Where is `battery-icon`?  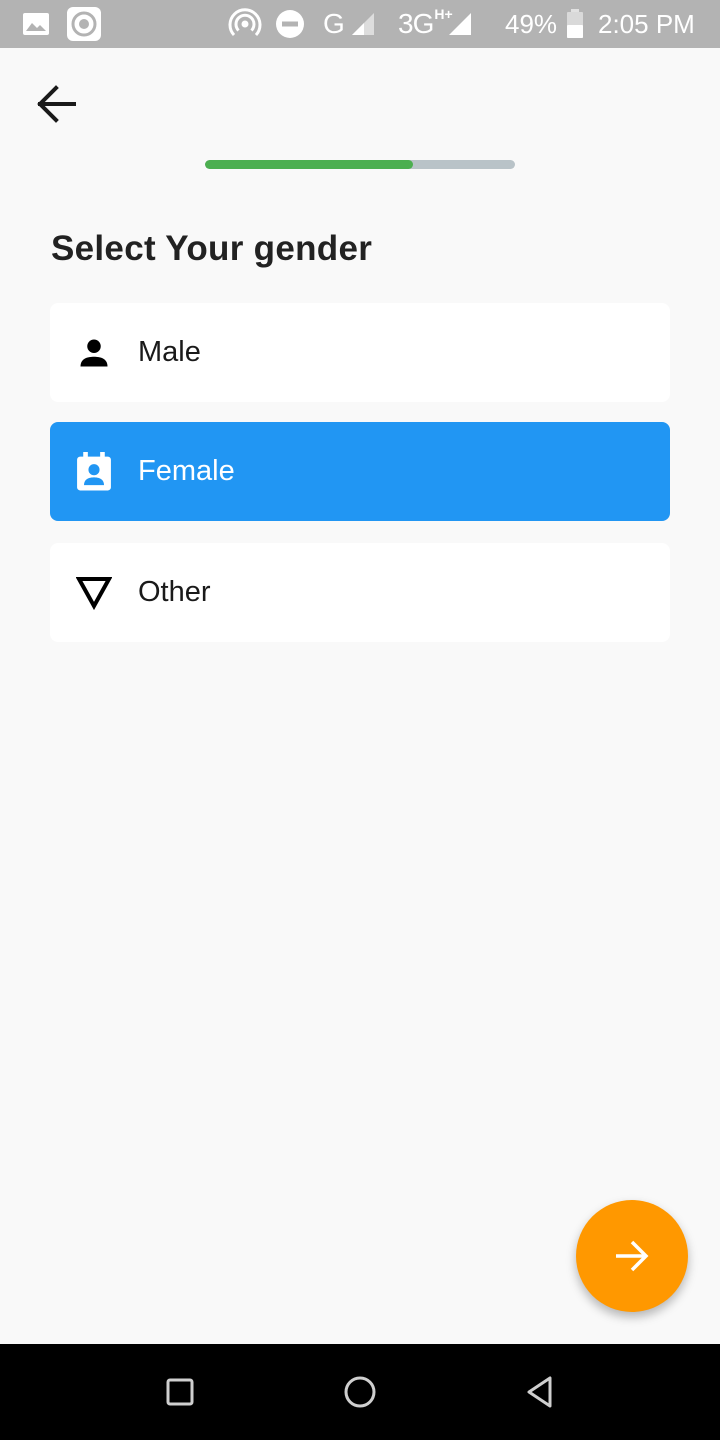 battery-icon is located at coordinates (575, 24).